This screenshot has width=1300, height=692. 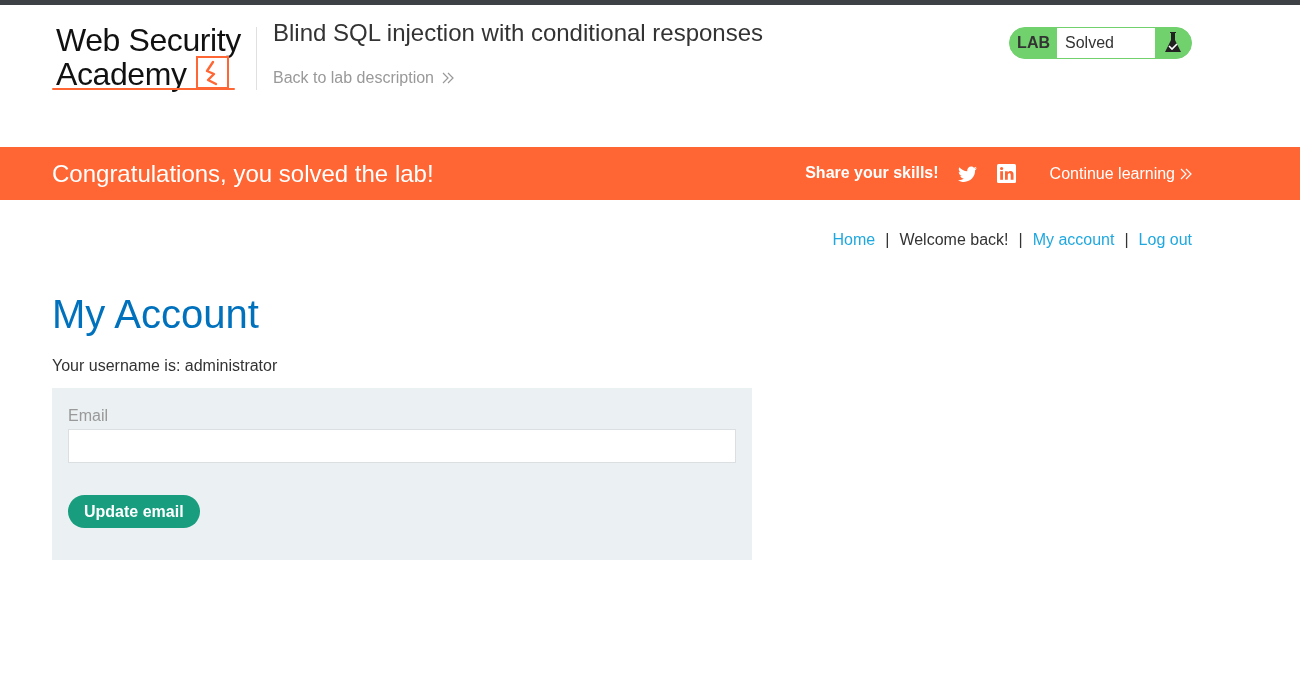 I want to click on username-text: Your username is: administrator, so click(x=165, y=366).